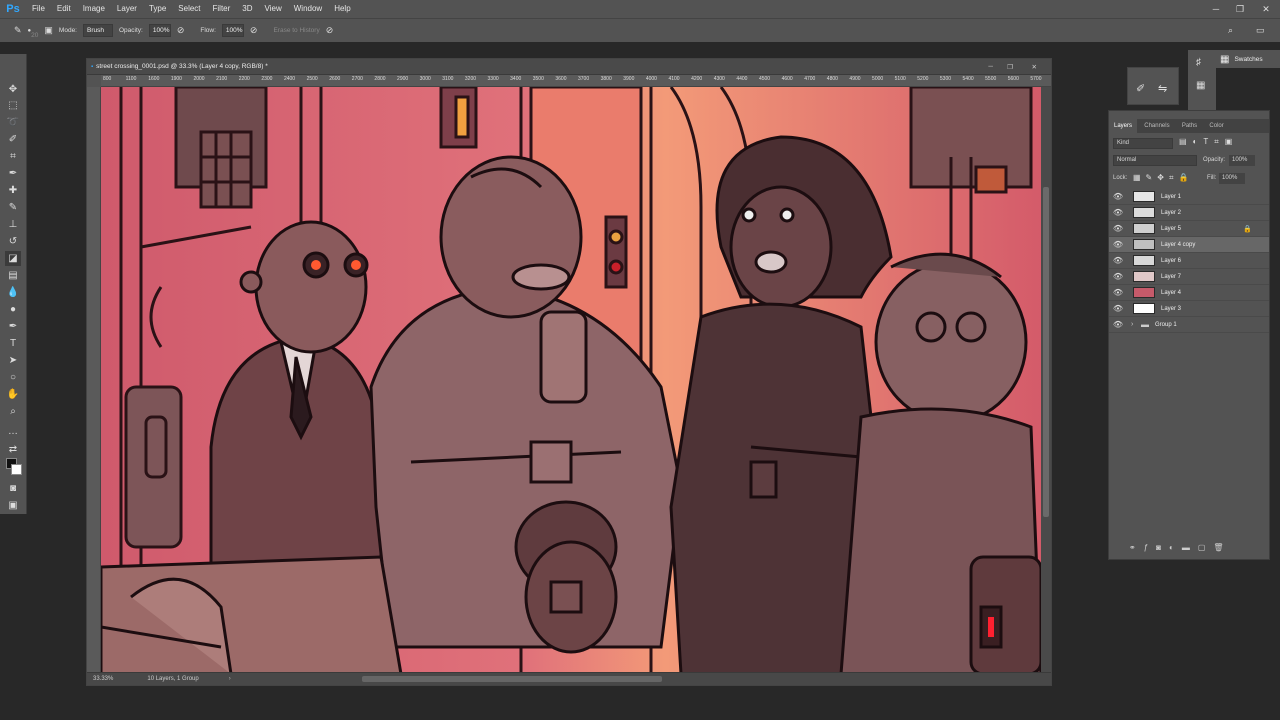 This screenshot has height=720, width=1280. Describe the element at coordinates (13, 488) in the screenshot. I see `quick-mask-icon: ◙` at that location.